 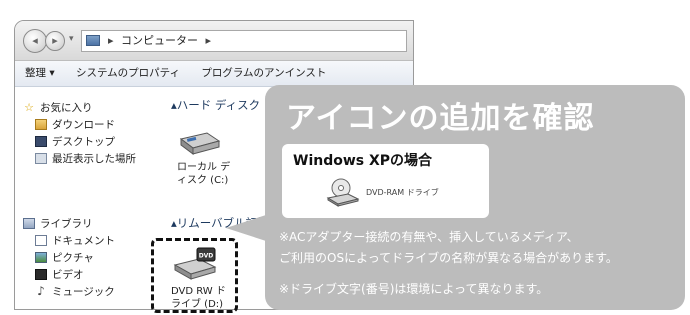 I want to click on back-button: ◂, so click(x=35, y=41).